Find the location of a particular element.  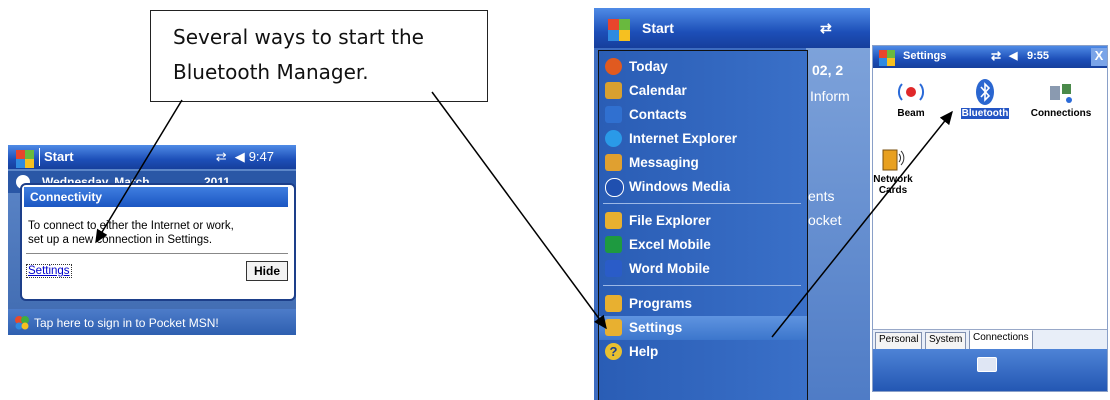

arrow-to-bluetooth-icon is located at coordinates (862, 224).